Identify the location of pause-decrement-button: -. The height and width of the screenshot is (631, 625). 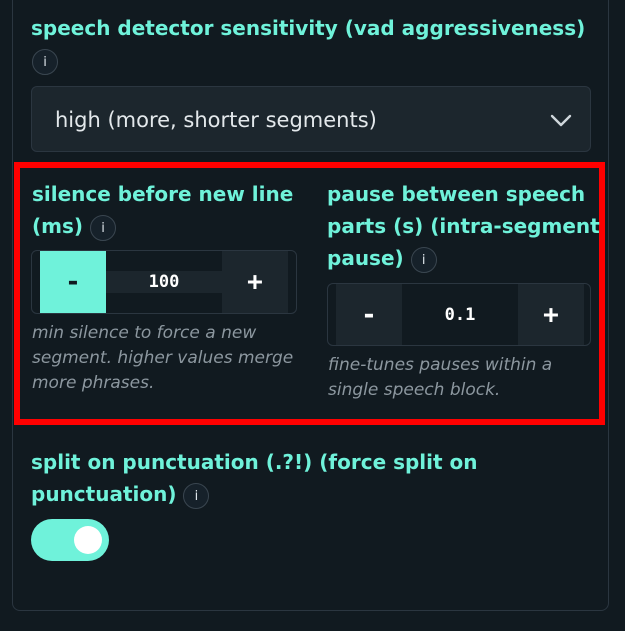
(369, 314).